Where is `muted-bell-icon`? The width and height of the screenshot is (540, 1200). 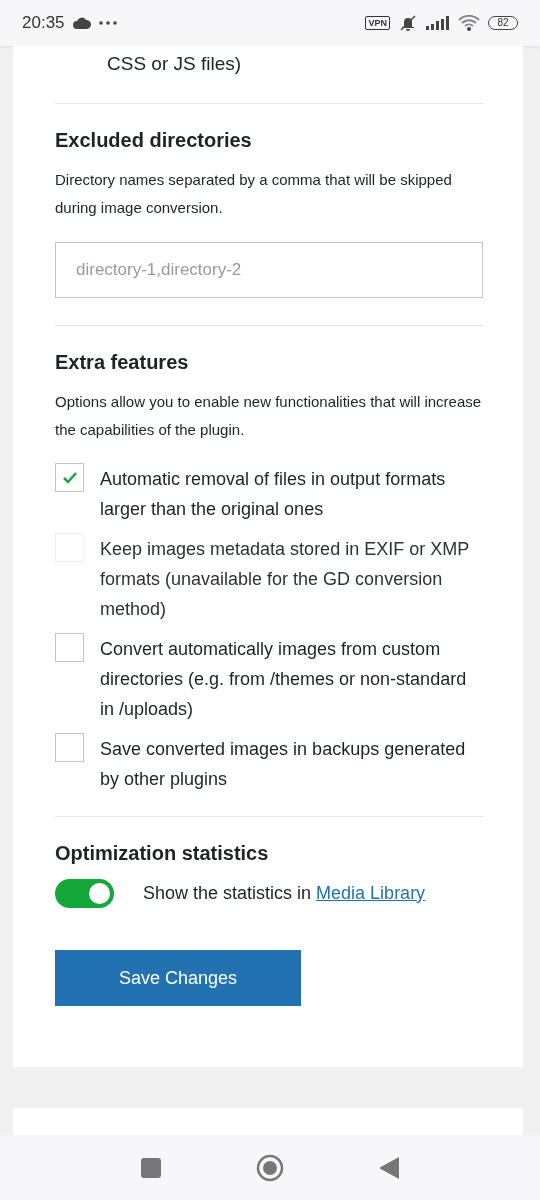 muted-bell-icon is located at coordinates (408, 23).